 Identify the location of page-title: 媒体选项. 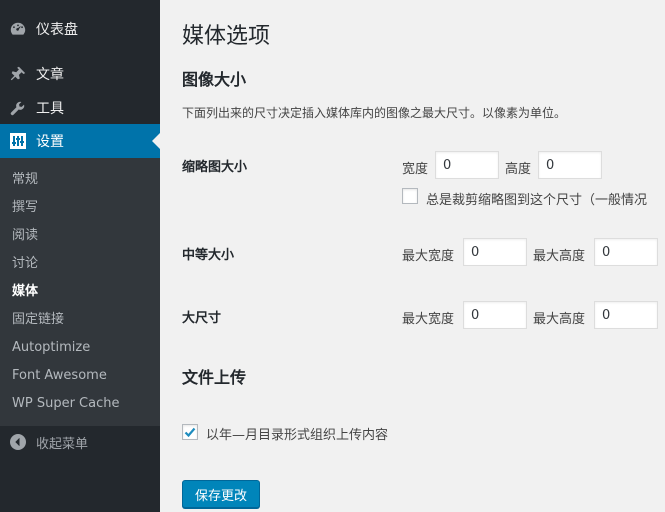
(226, 36).